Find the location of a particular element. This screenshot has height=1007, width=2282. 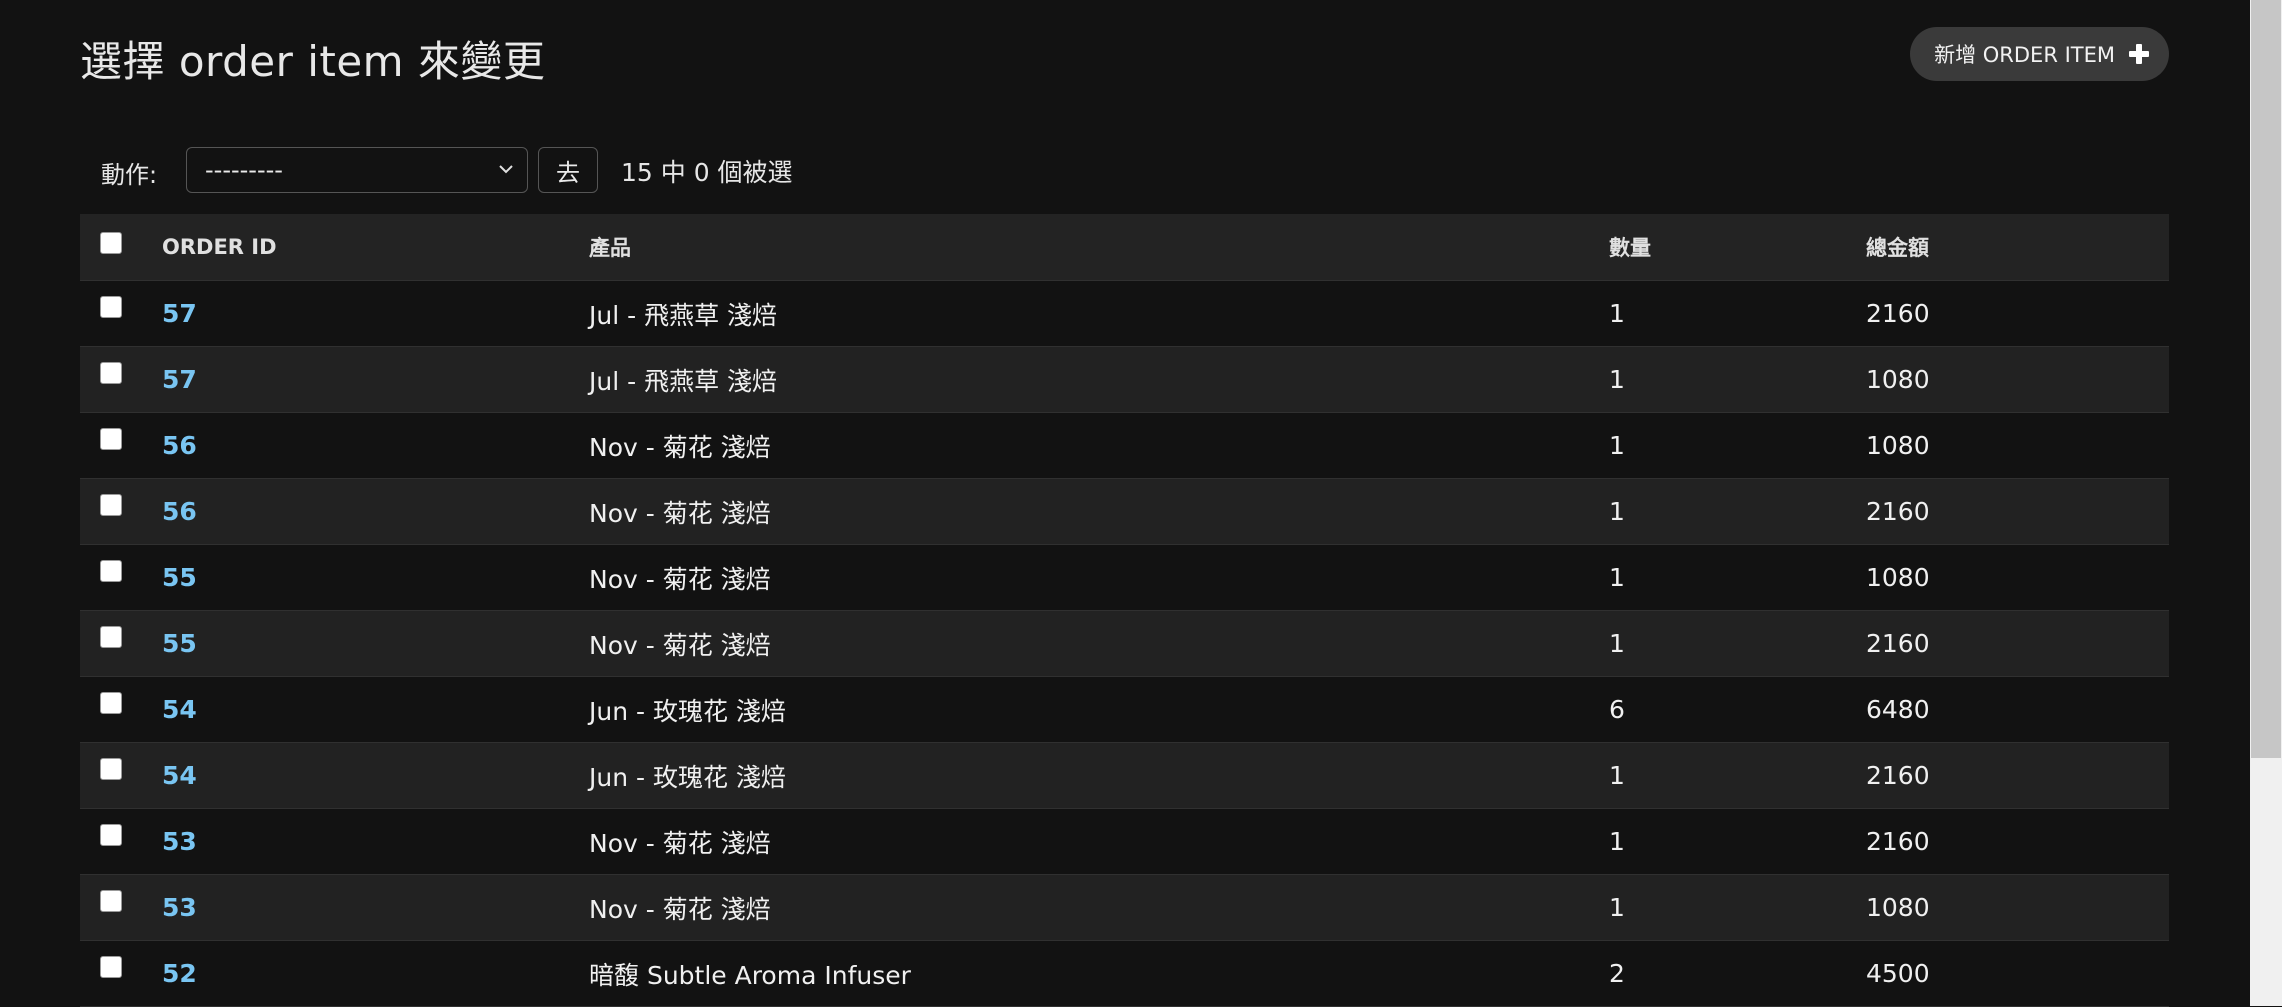

actions-label: 動作: is located at coordinates (129, 175).